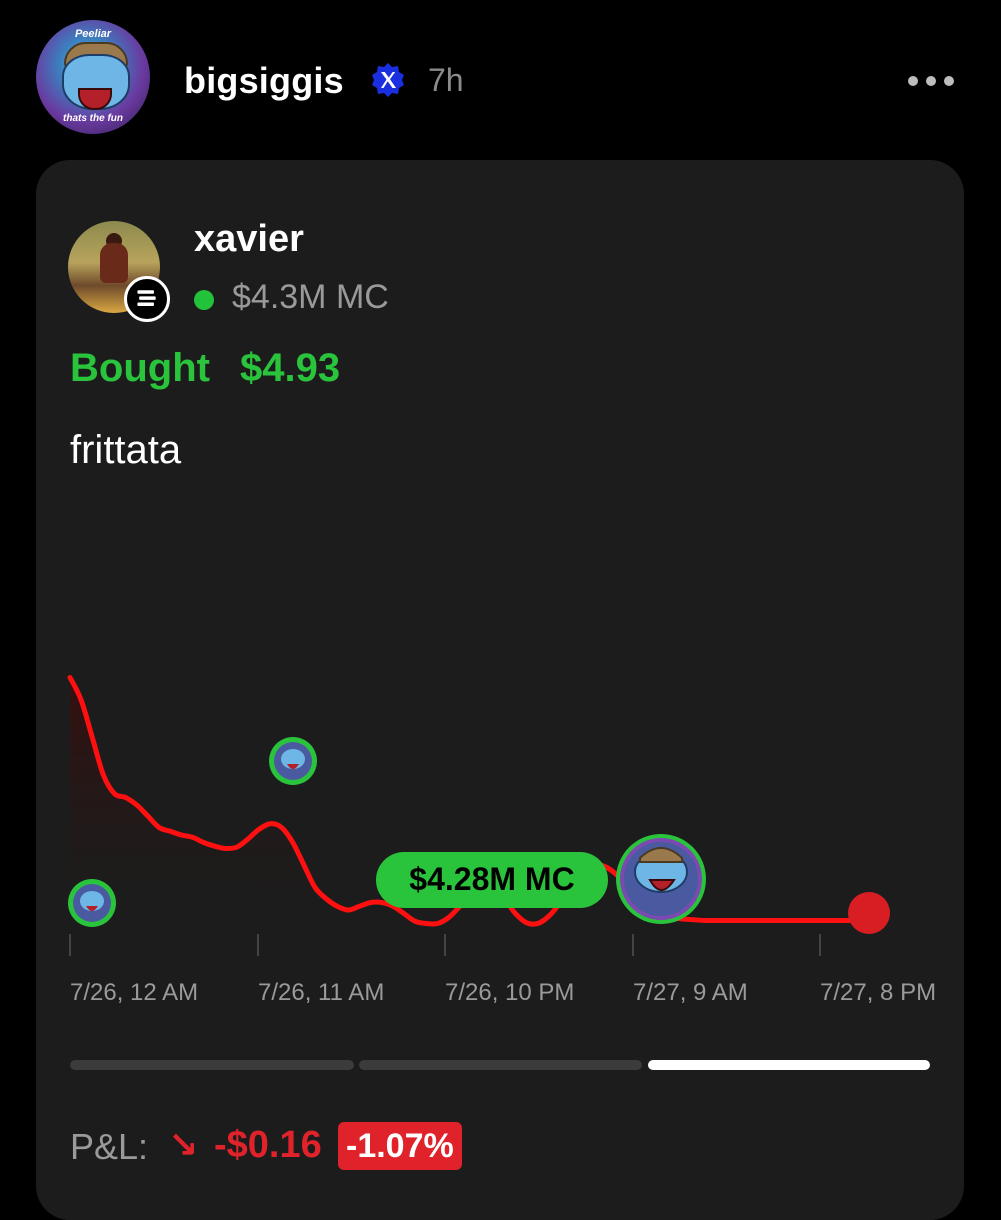  Describe the element at coordinates (147, 299) in the screenshot. I see `solana-icon` at that location.